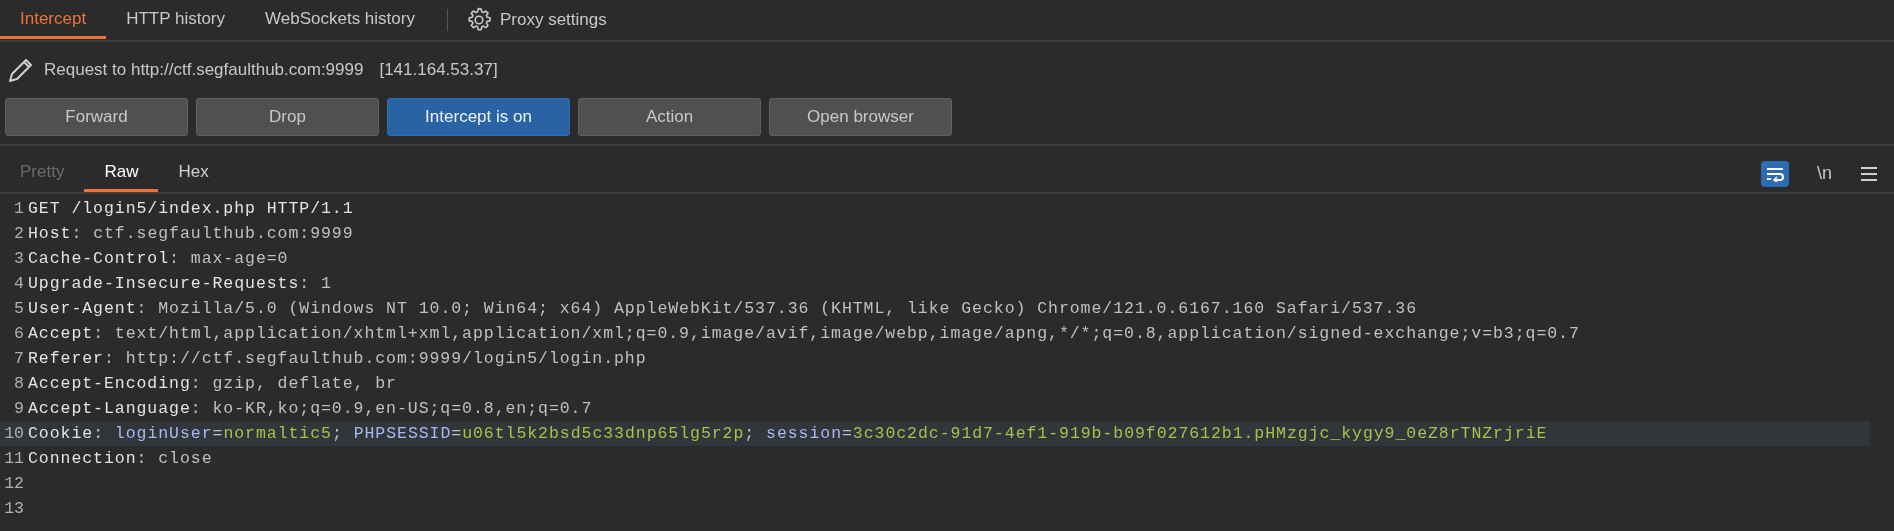  What do you see at coordinates (478, 20) in the screenshot?
I see `settings-icon` at bounding box center [478, 20].